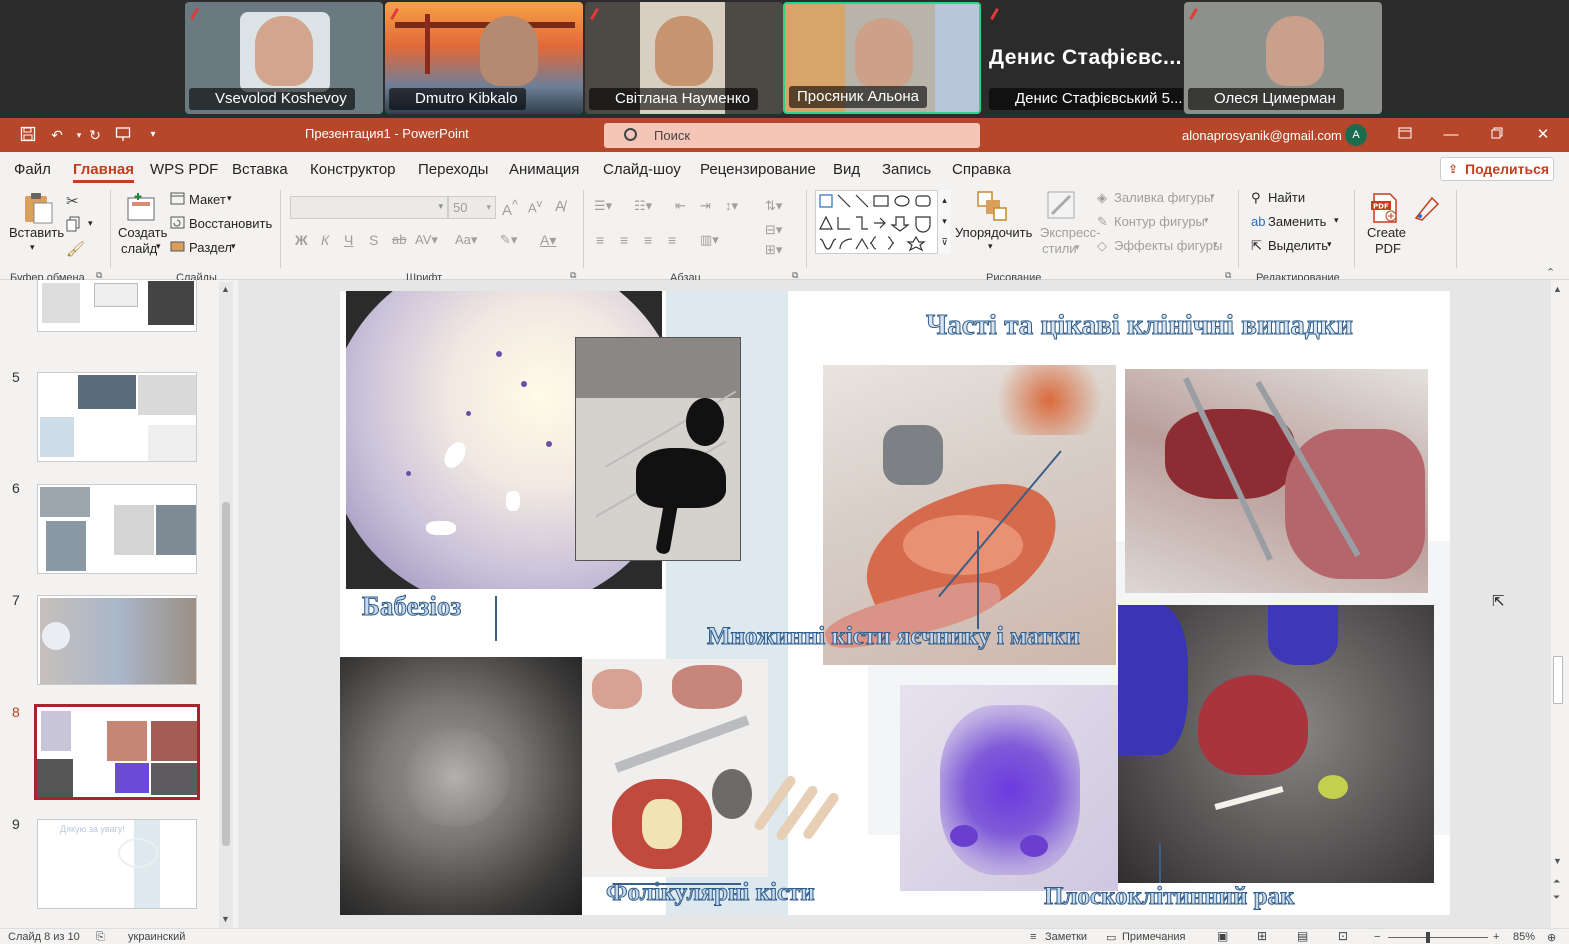 The height and width of the screenshot is (944, 1569). What do you see at coordinates (1206, 220) in the screenshot?
I see `shape-outline-dropdown-icon: ▾` at bounding box center [1206, 220].